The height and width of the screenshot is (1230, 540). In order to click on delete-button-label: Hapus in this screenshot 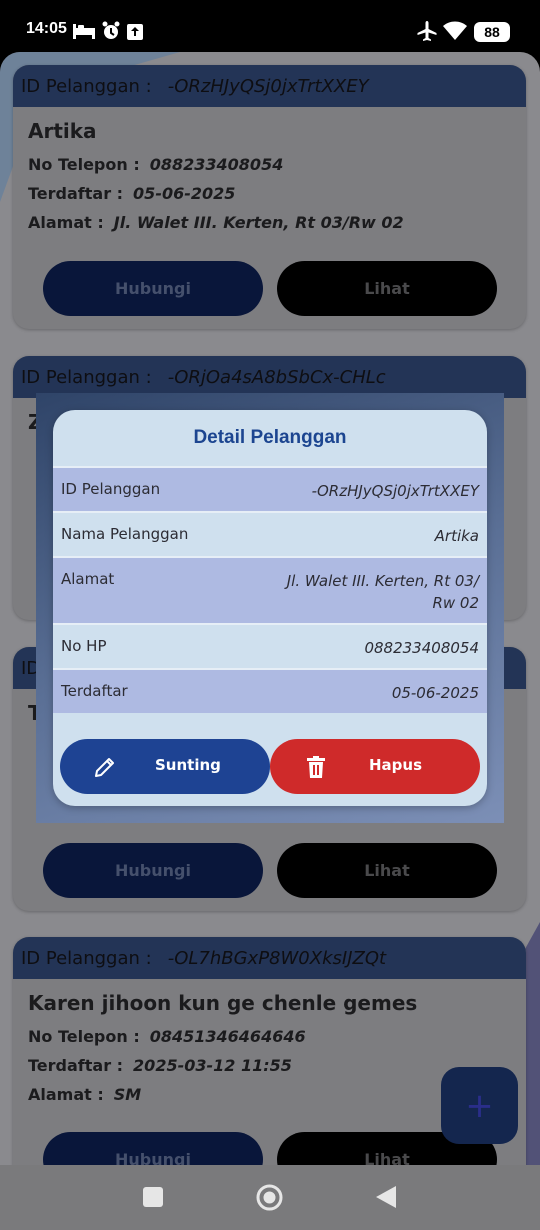, I will do `click(396, 765)`.